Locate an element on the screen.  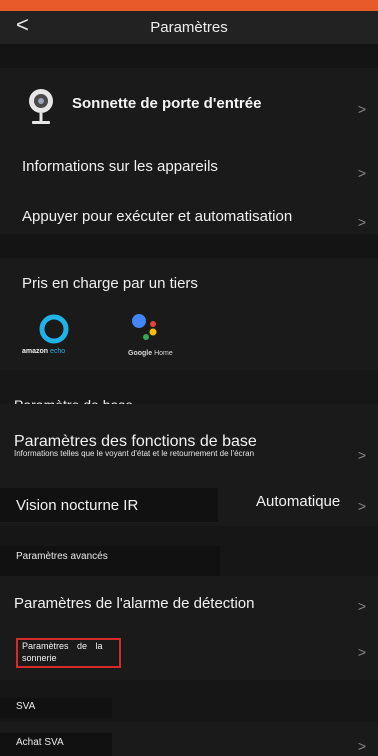
night-vision-value: Automatique is located at coordinates (298, 501).